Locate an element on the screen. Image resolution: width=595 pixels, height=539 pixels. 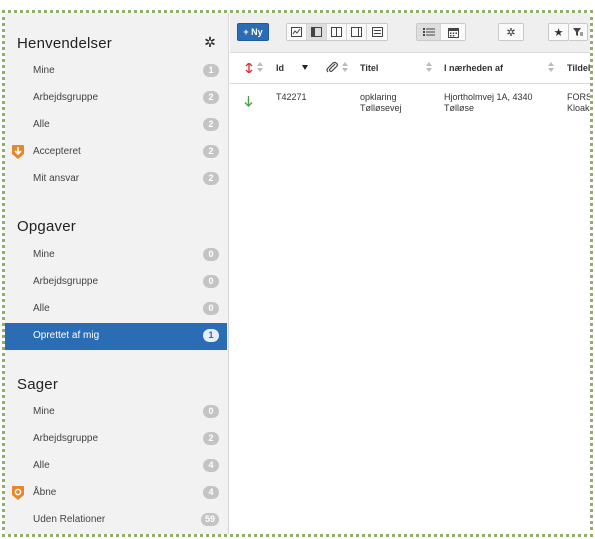
star-icon: ★ is located at coordinates (558, 32).